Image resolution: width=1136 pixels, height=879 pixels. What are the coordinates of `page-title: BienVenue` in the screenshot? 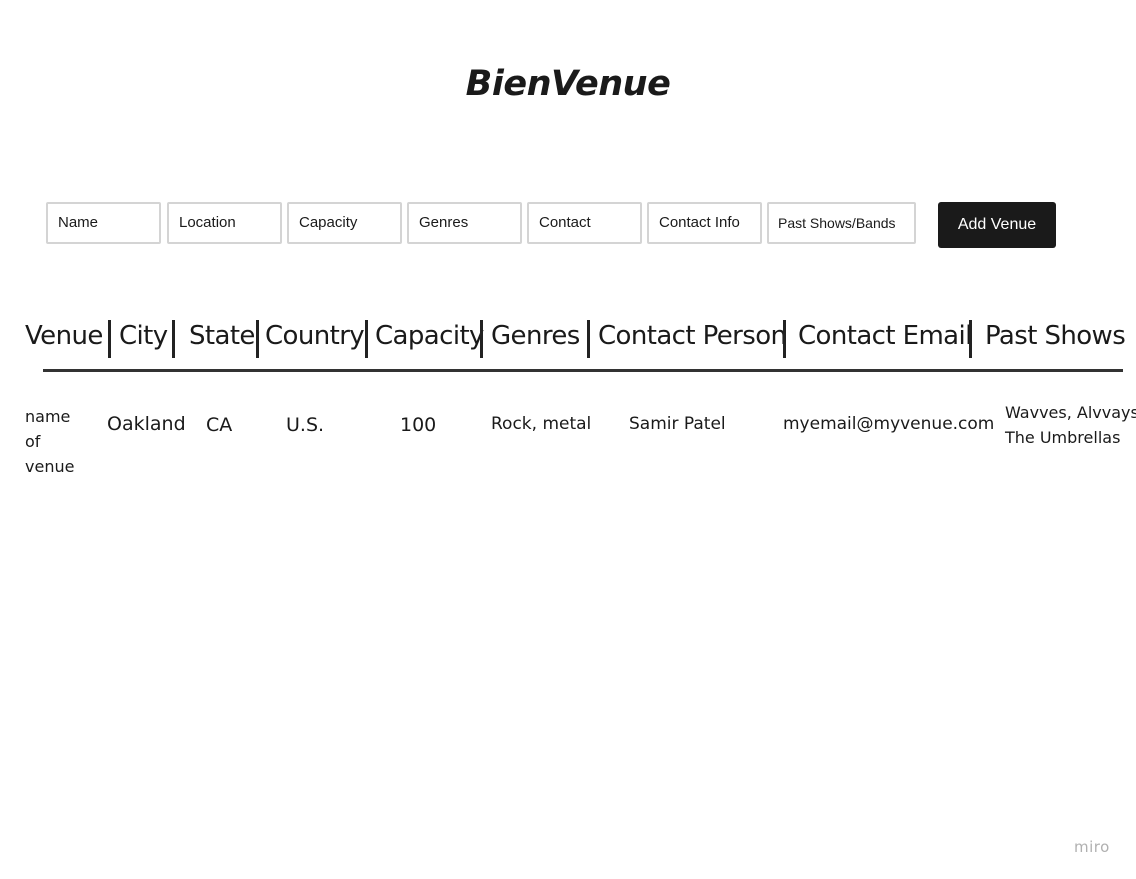 It's located at (568, 84).